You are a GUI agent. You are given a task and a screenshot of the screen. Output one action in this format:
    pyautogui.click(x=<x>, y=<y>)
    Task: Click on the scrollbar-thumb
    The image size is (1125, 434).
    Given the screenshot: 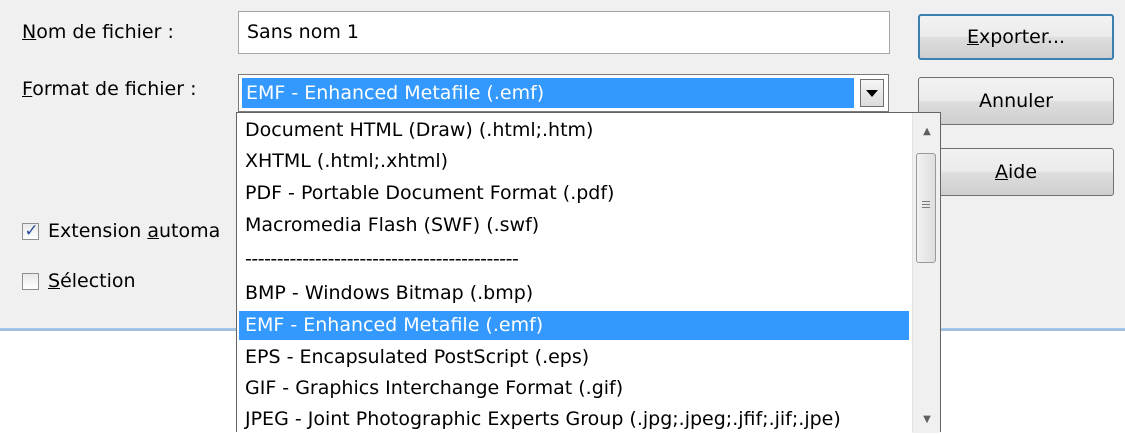 What is the action you would take?
    pyautogui.click(x=926, y=208)
    